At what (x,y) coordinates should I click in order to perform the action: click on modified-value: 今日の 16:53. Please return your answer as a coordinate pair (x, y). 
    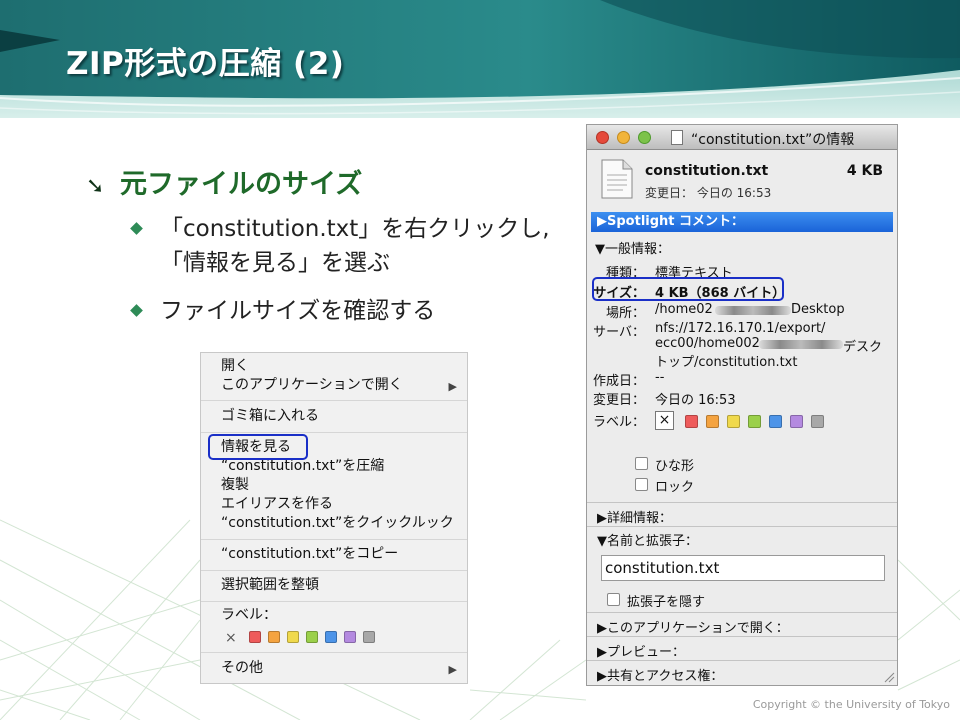
    Looking at the image, I should click on (695, 400).